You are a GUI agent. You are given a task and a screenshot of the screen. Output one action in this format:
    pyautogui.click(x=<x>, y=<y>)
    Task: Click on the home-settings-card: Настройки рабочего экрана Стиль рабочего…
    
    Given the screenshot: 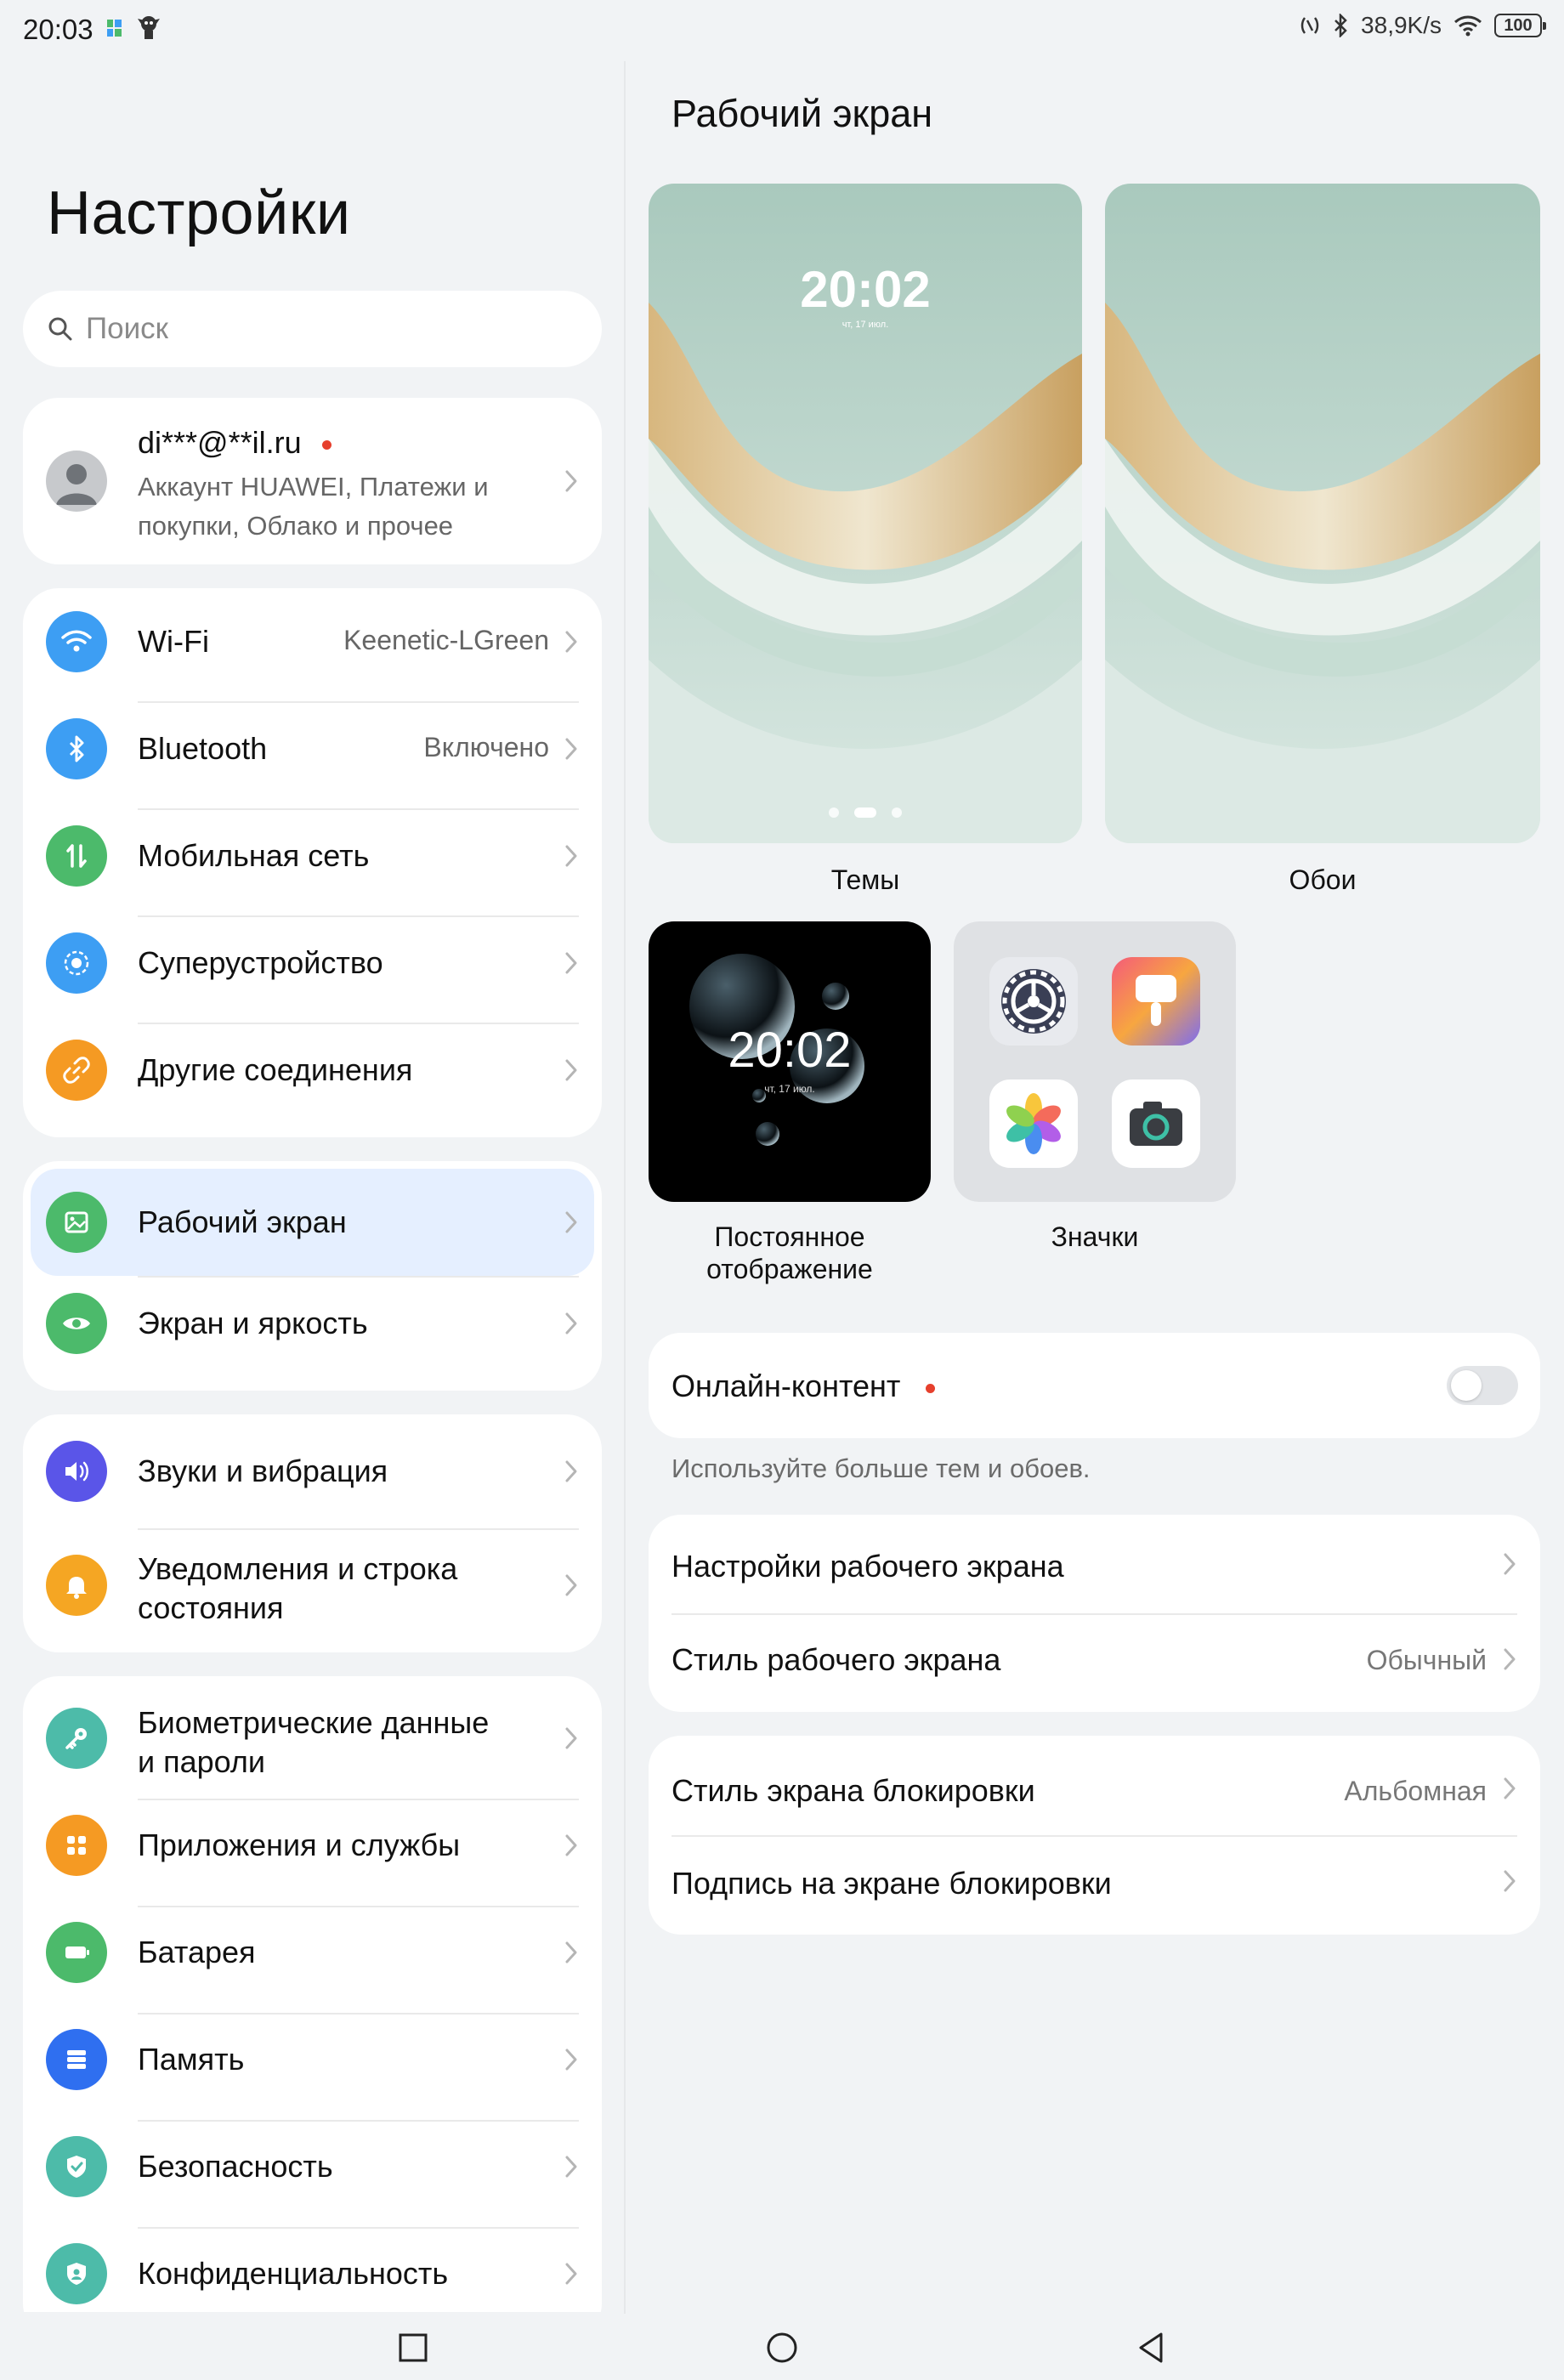 What is the action you would take?
    pyautogui.click(x=1094, y=1613)
    